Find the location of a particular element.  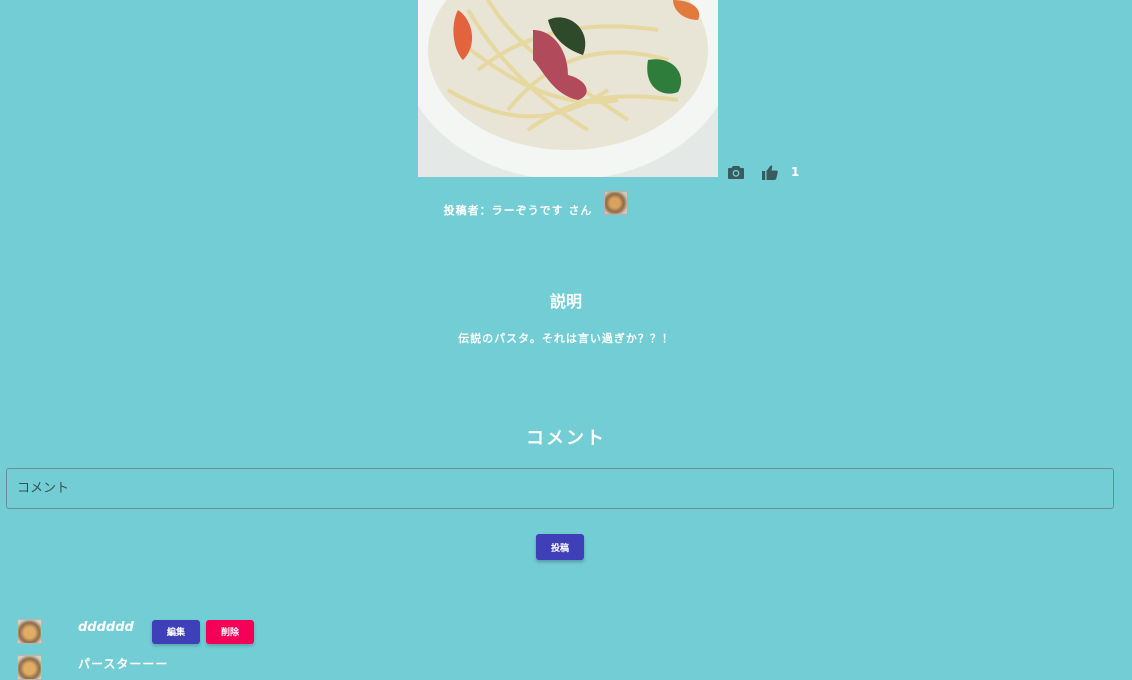

post-image is located at coordinates (568, 88).